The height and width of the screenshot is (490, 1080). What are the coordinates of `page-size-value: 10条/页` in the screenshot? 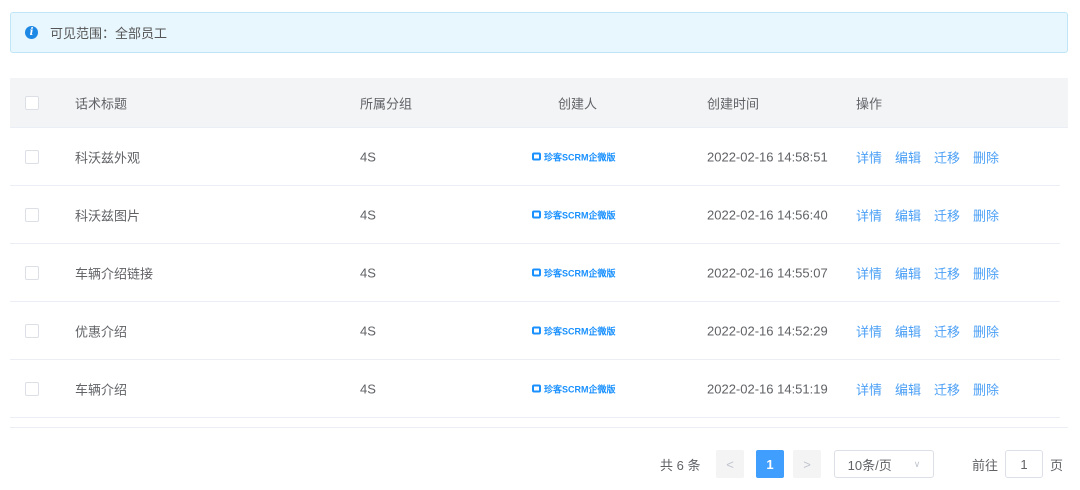 It's located at (869, 465).